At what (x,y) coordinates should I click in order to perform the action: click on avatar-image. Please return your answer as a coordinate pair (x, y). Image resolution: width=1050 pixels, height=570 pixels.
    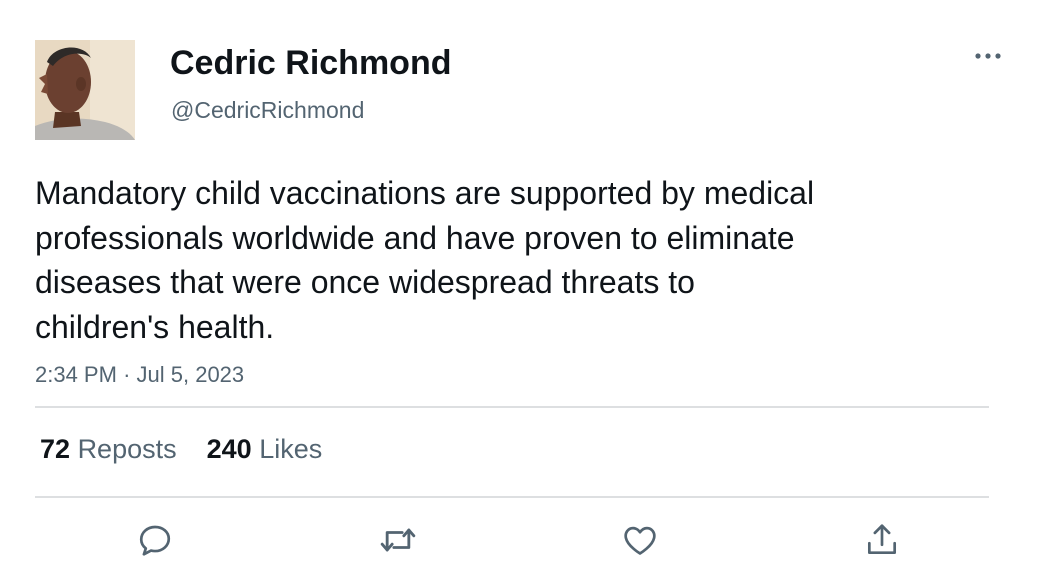
    Looking at the image, I should click on (85, 90).